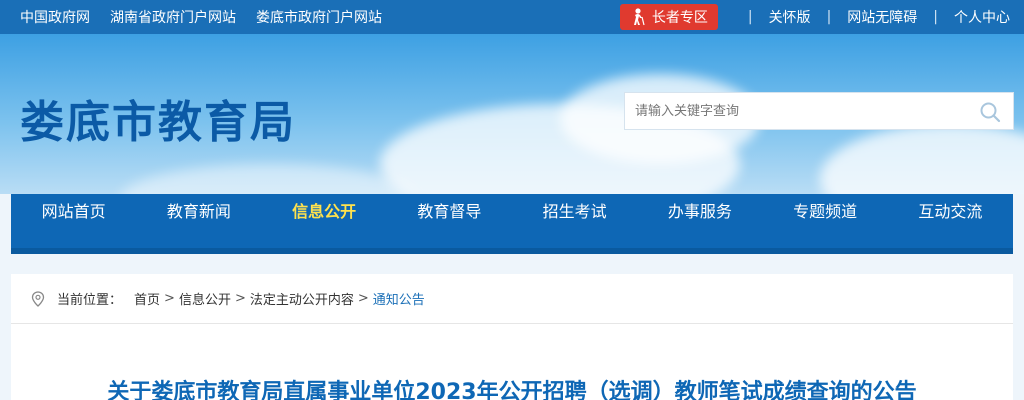 The width and height of the screenshot is (1024, 400). What do you see at coordinates (790, 17) in the screenshot?
I see `care-version-link: 关怀版` at bounding box center [790, 17].